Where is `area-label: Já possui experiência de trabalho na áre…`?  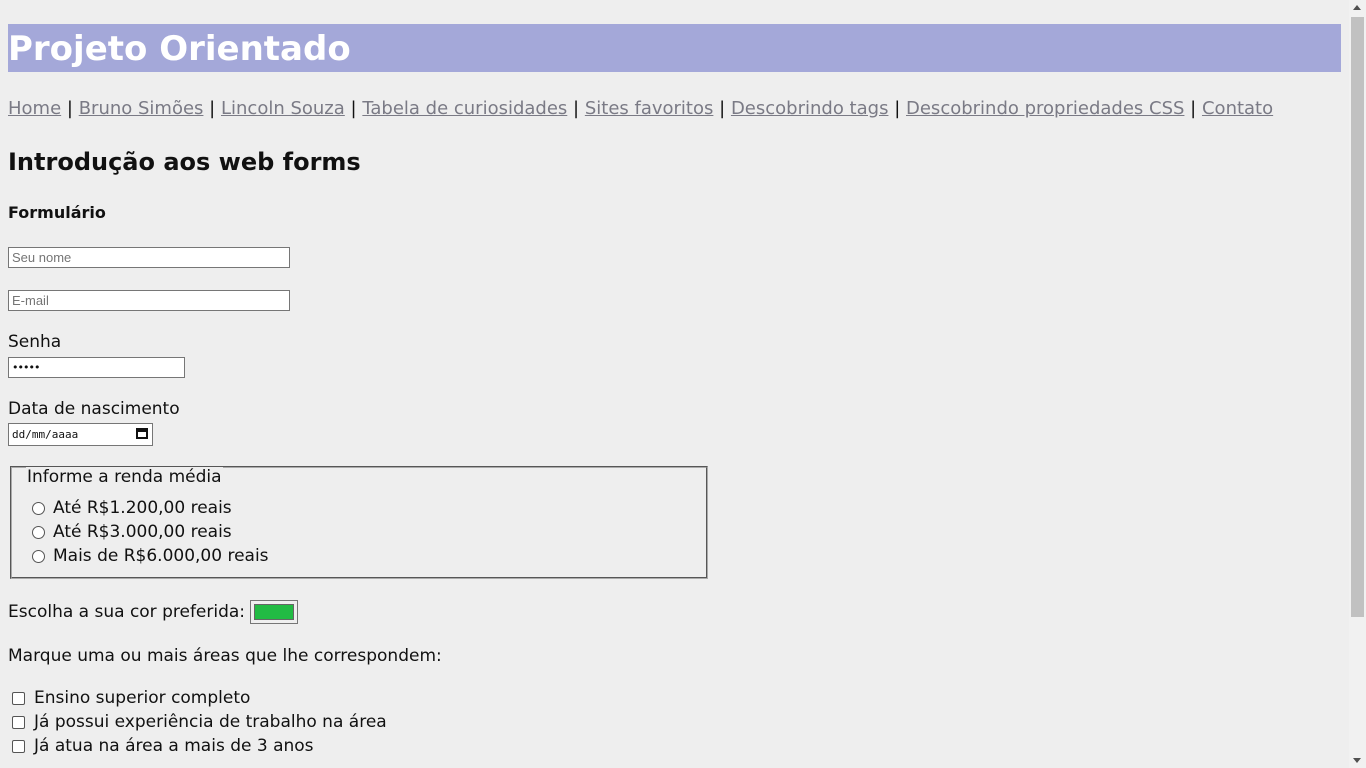 area-label: Já possui experiência de trabalho na áre… is located at coordinates (210, 722).